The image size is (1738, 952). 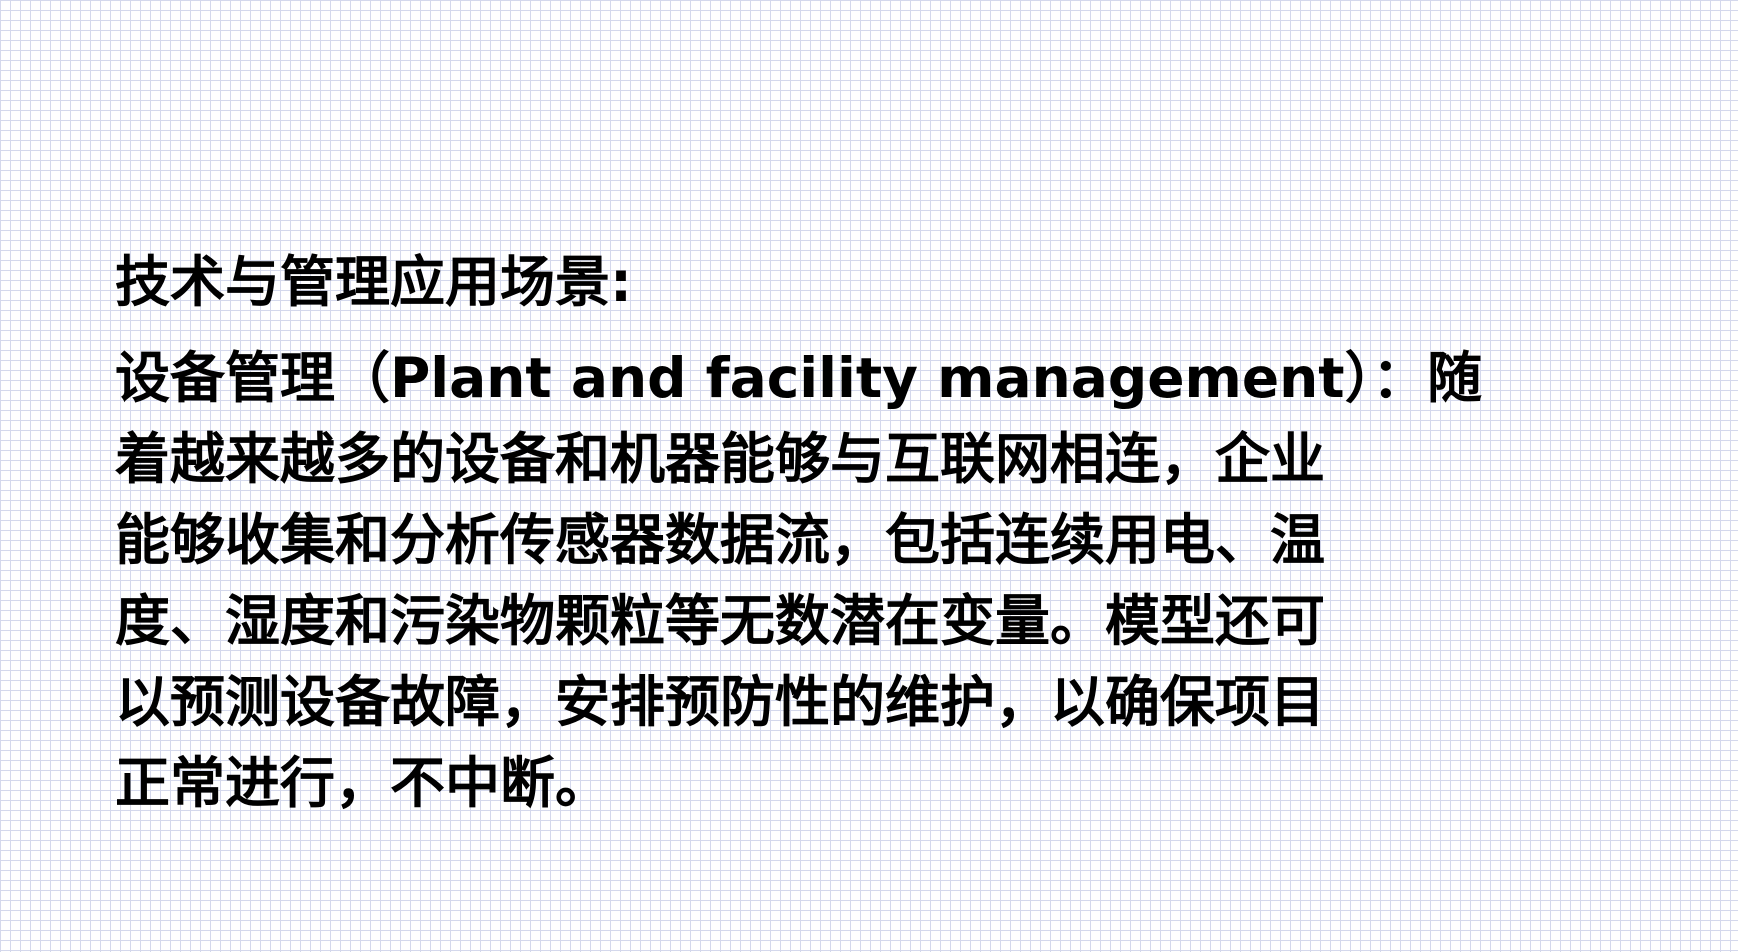 I want to click on section-heading: 技术与管理应用场景:, so click(x=373, y=282).